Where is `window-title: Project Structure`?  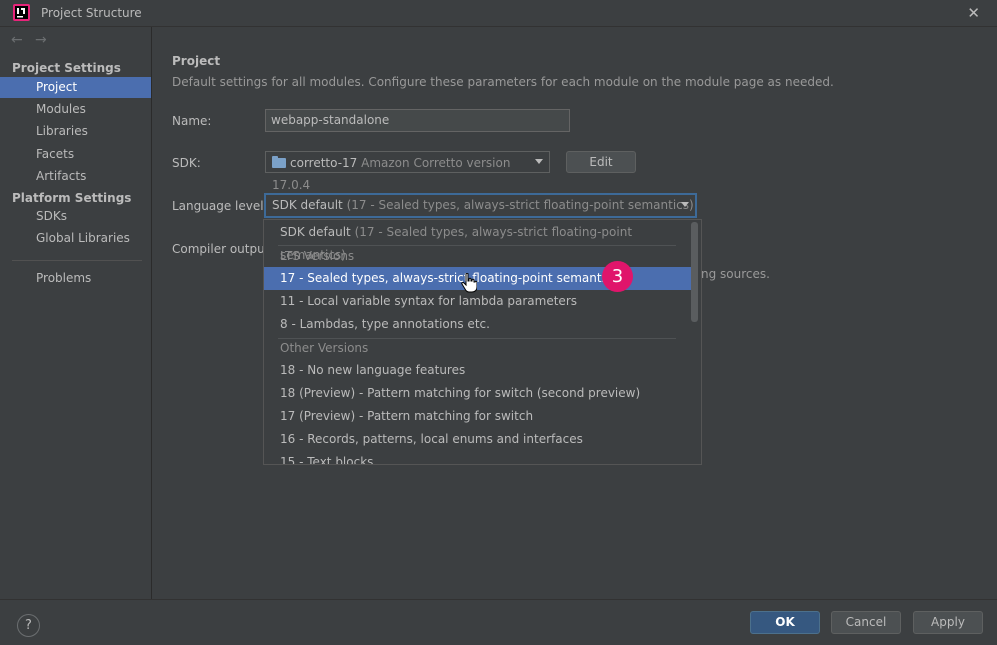
window-title: Project Structure is located at coordinates (91, 13).